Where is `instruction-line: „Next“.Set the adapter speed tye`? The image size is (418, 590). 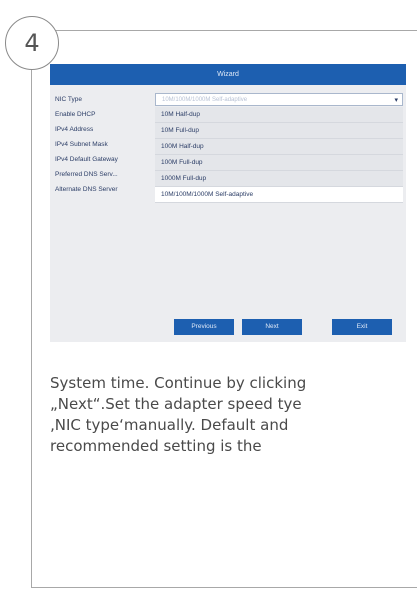 instruction-line: „Next“.Set the adapter speed tye is located at coordinates (176, 404).